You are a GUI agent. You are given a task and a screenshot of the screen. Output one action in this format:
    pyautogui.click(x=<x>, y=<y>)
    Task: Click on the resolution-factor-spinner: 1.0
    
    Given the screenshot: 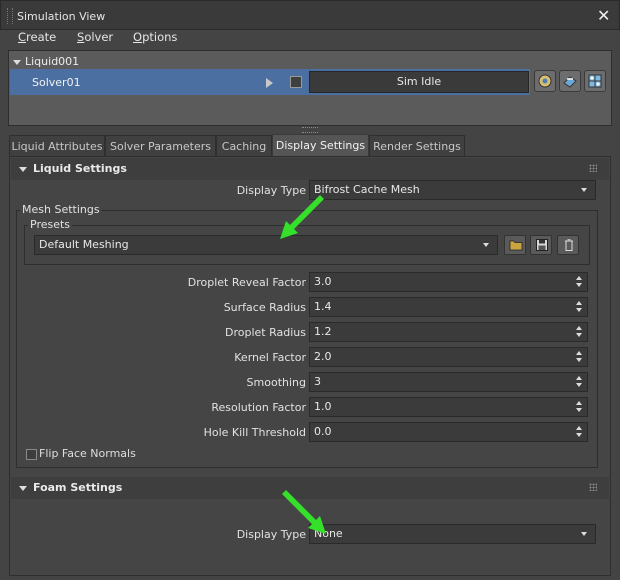 What is the action you would take?
    pyautogui.click(x=448, y=407)
    